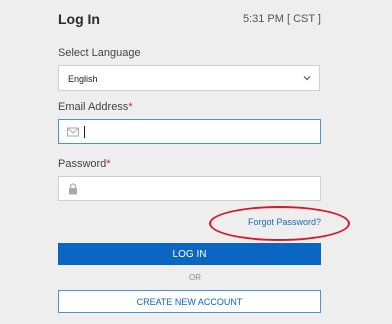  Describe the element at coordinates (73, 132) in the screenshot. I see `envelope-icon` at that location.